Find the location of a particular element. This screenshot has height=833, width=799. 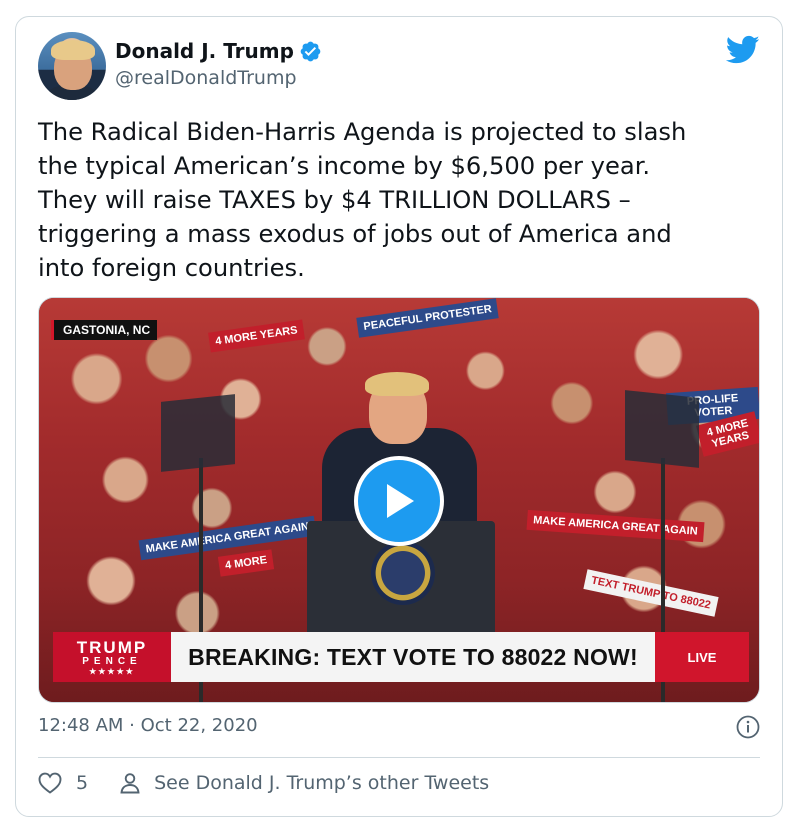

play-icon is located at coordinates (400, 501).